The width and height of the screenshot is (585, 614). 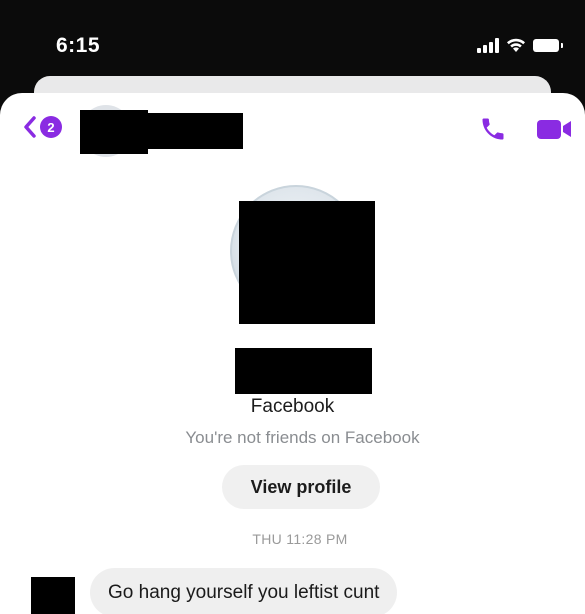 I want to click on phone-icon, so click(x=493, y=129).